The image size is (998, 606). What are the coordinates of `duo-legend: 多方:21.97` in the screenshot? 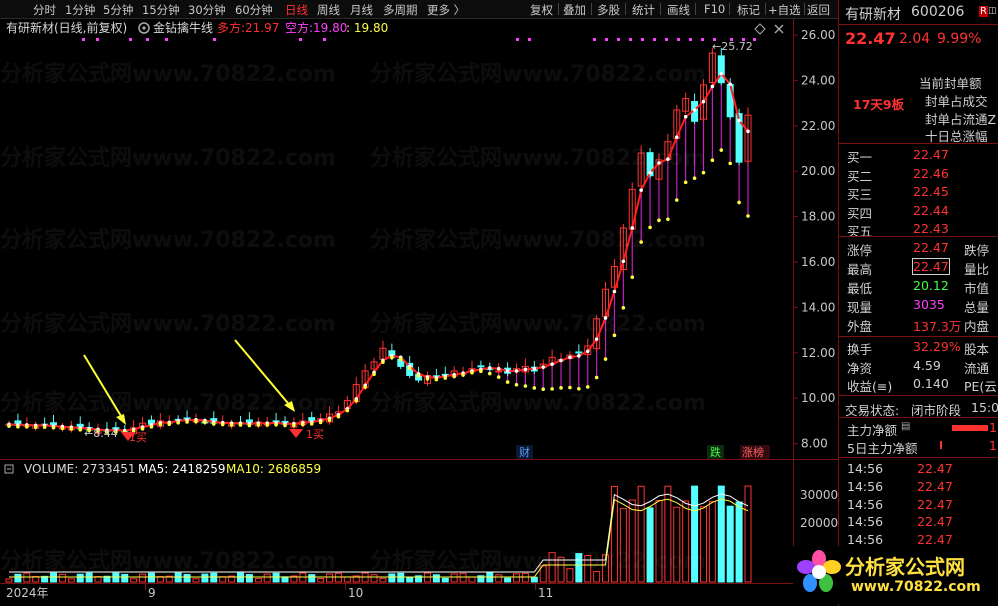 It's located at (248, 27).